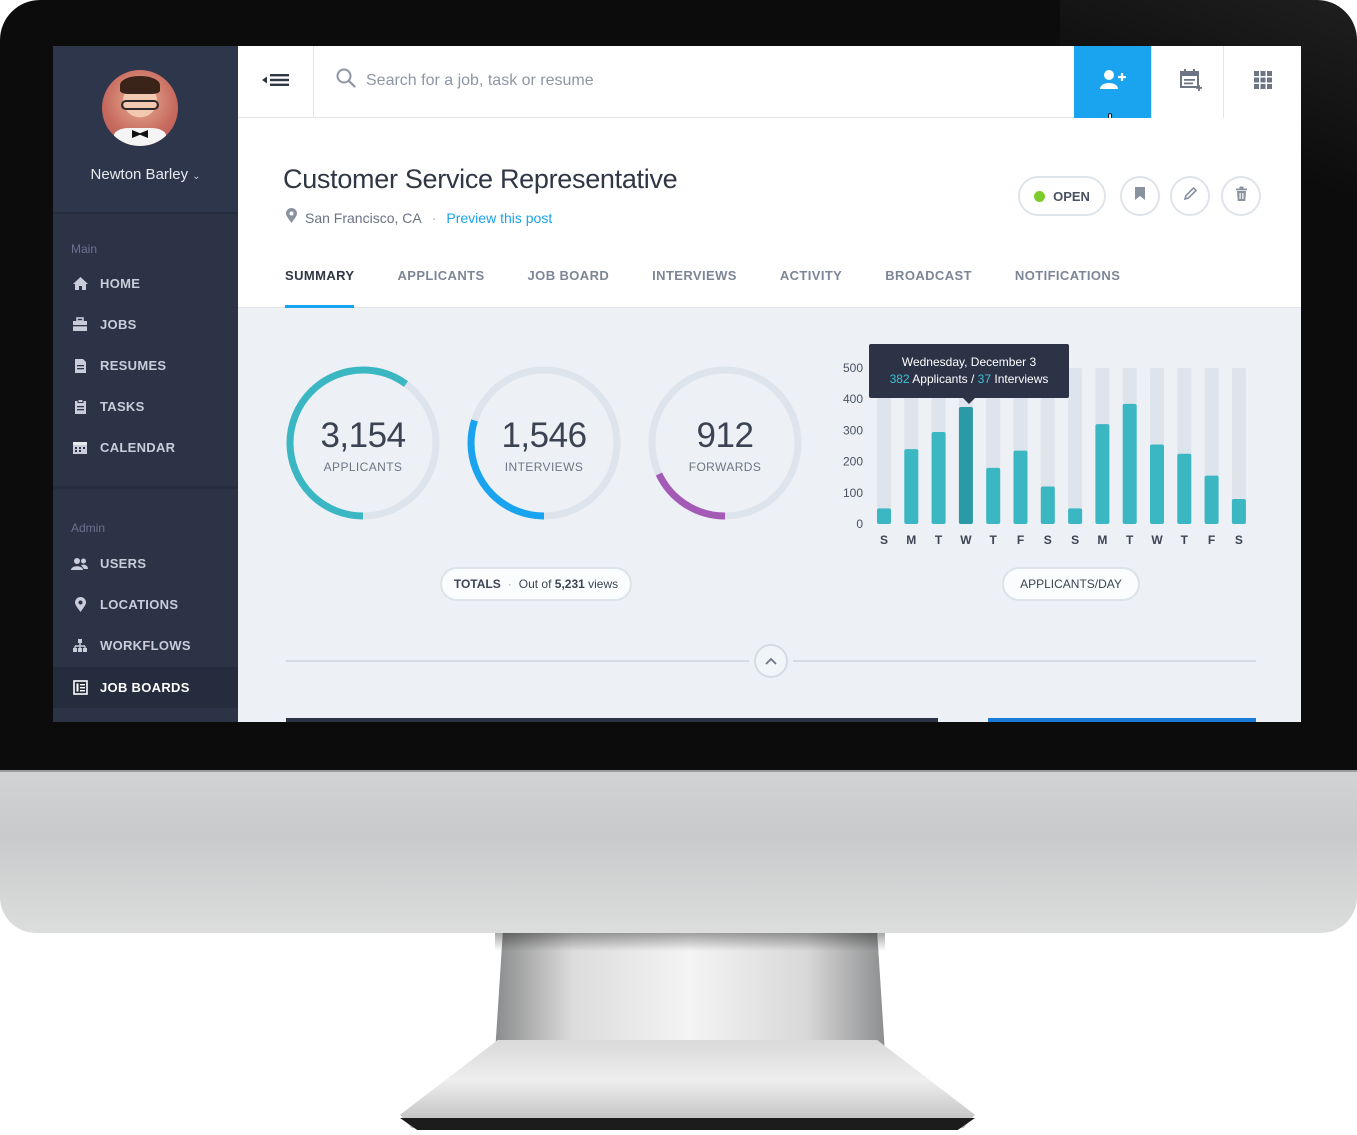 The height and width of the screenshot is (1135, 1357). I want to click on sidebar-item-locations: LOCATIONS, so click(145, 604).